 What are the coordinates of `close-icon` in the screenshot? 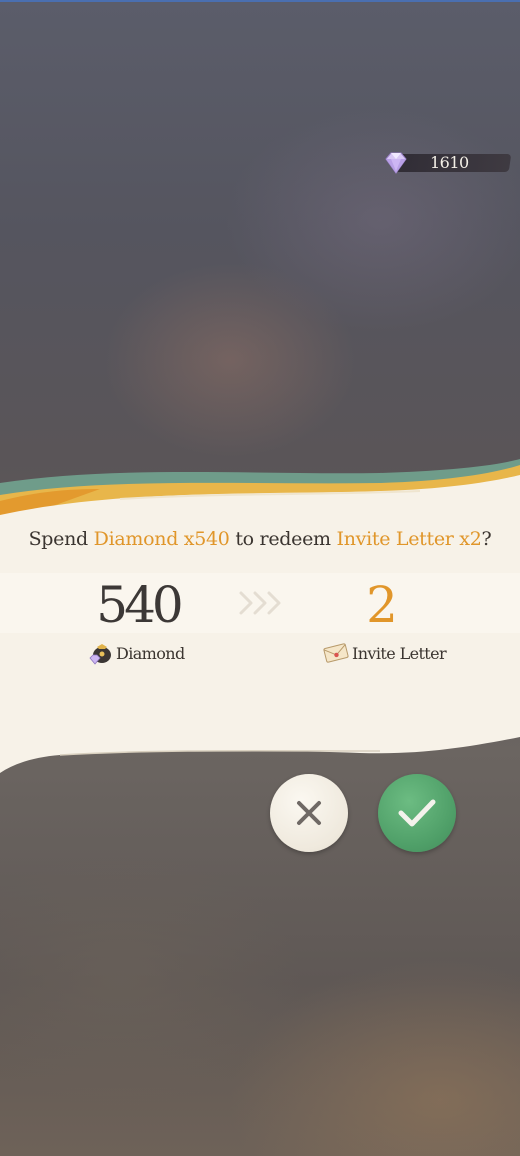 It's located at (309, 813).